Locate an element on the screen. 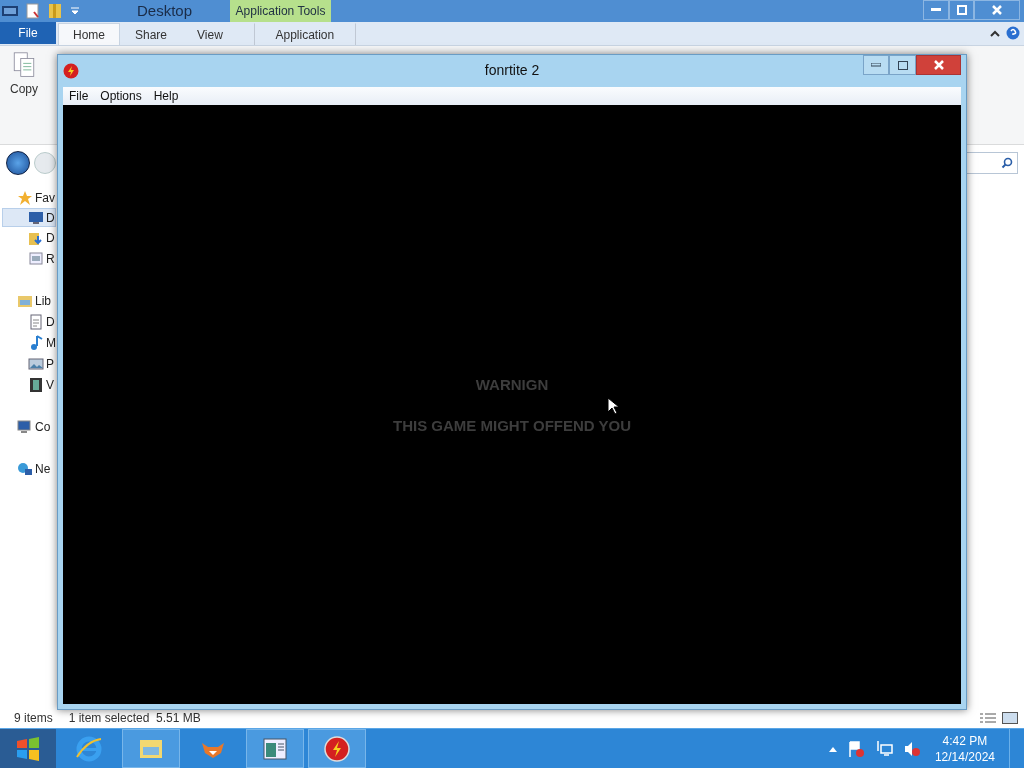 The image size is (1024, 768). nav-item: V is located at coordinates (27, 384).